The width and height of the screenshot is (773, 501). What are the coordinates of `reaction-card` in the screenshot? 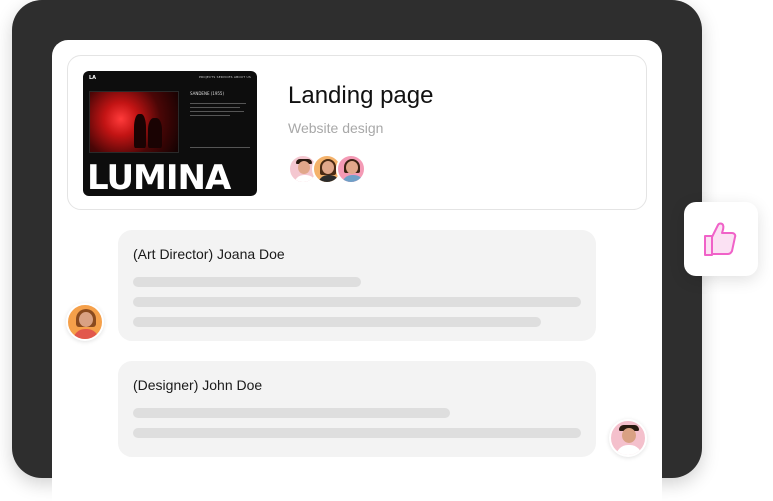 It's located at (721, 239).